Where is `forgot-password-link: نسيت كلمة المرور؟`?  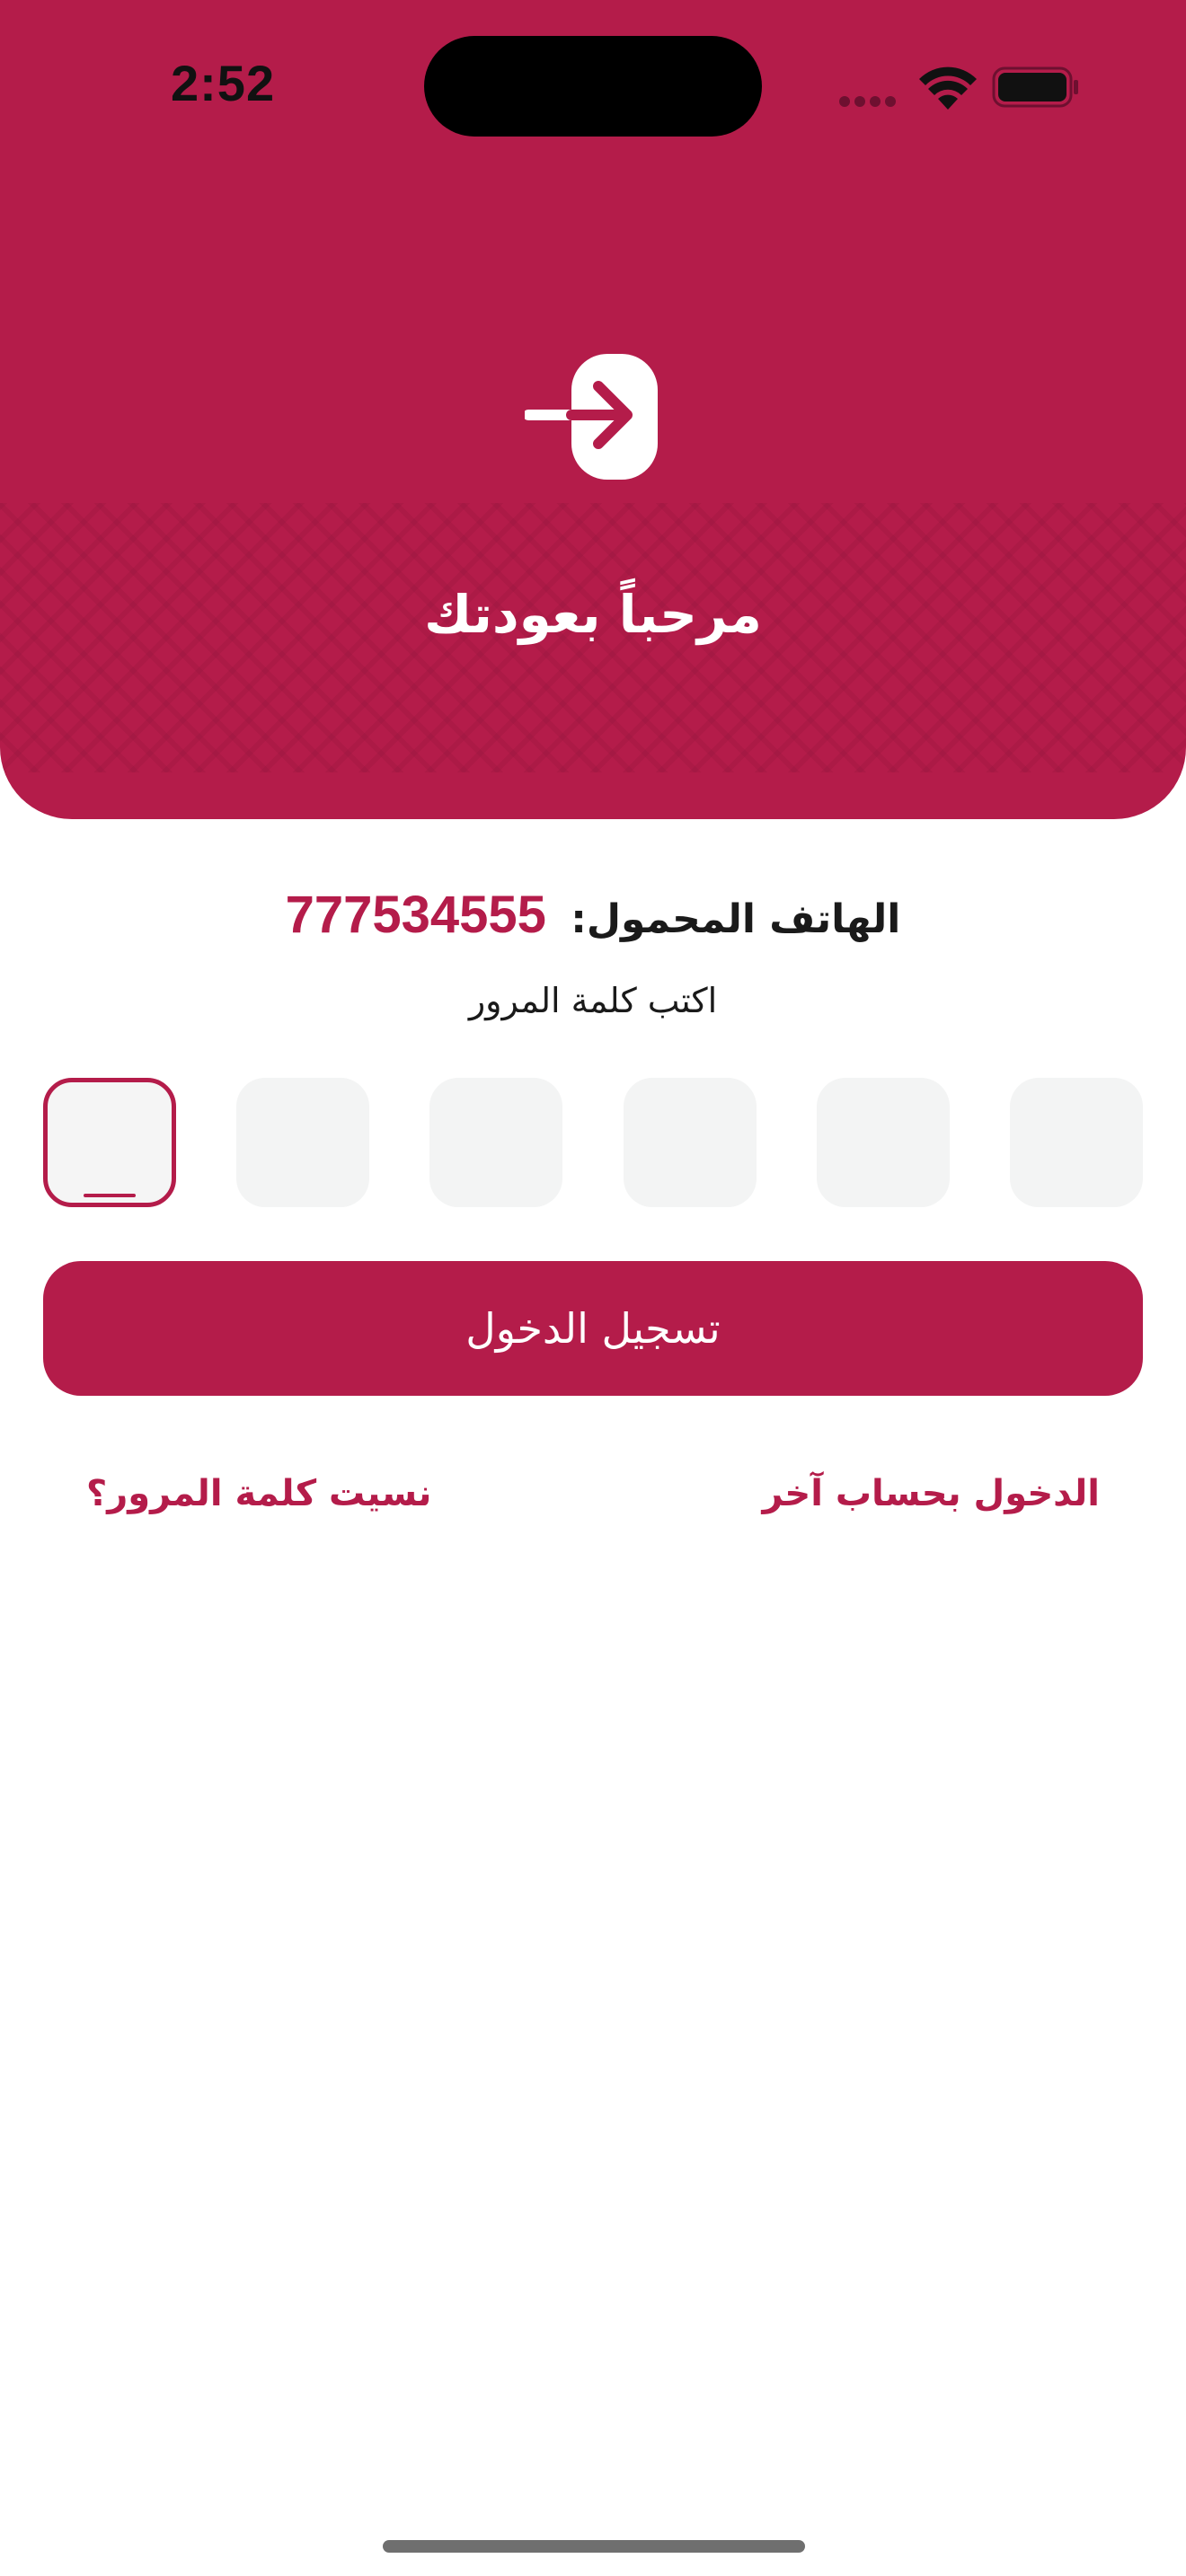
forgot-password-link: نسيت كلمة المرور؟ is located at coordinates (258, 1493).